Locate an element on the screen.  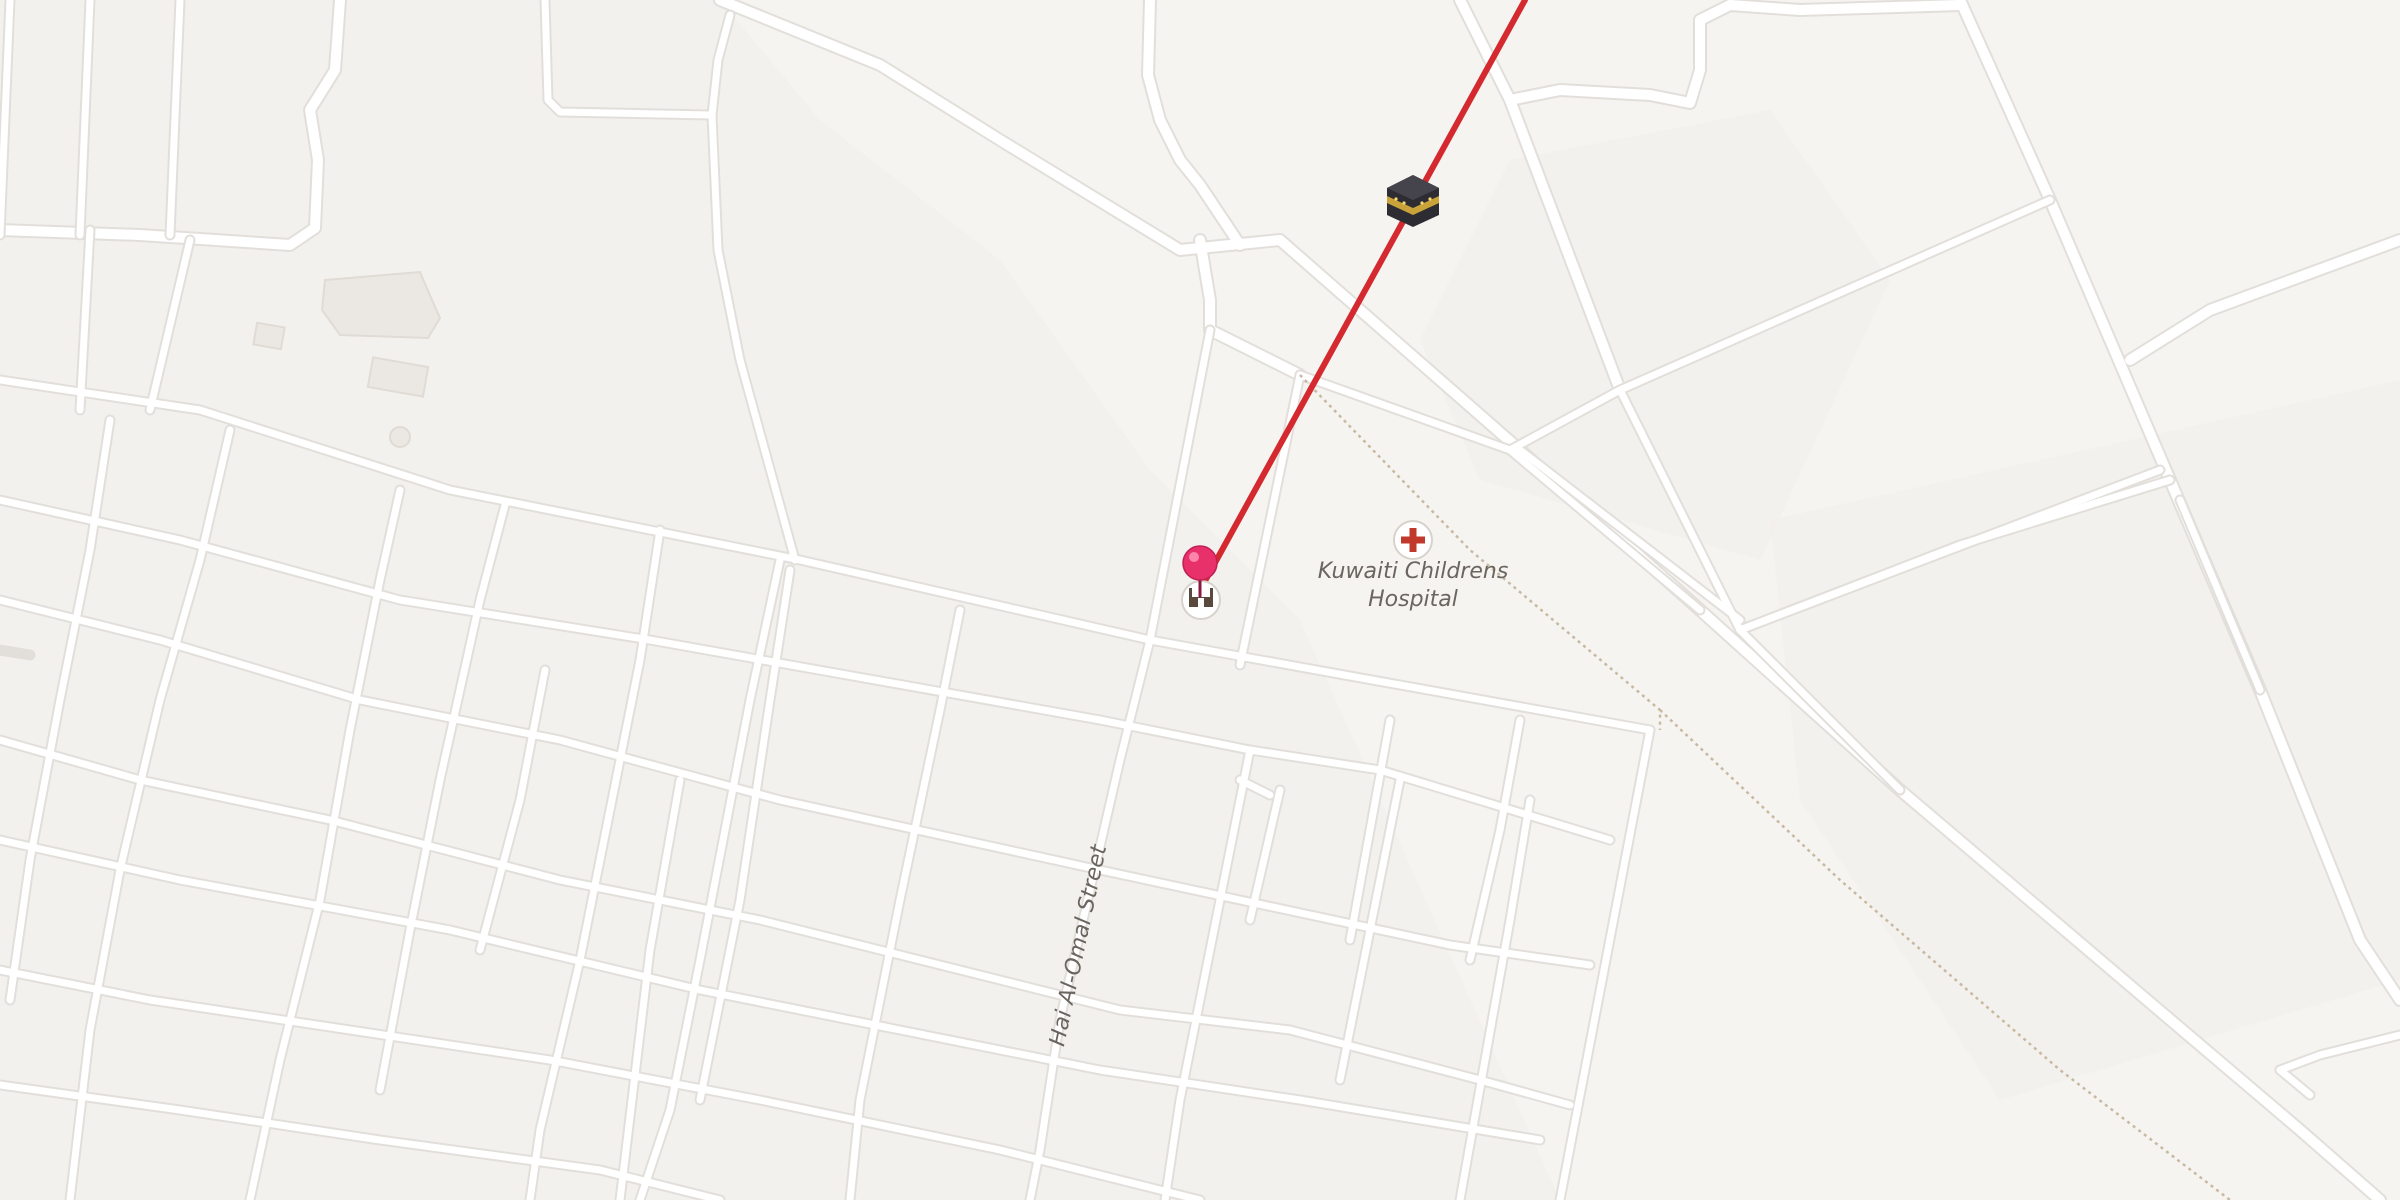
hospital-label-line1: Kuwaiti Childrens is located at coordinates (1413, 571).